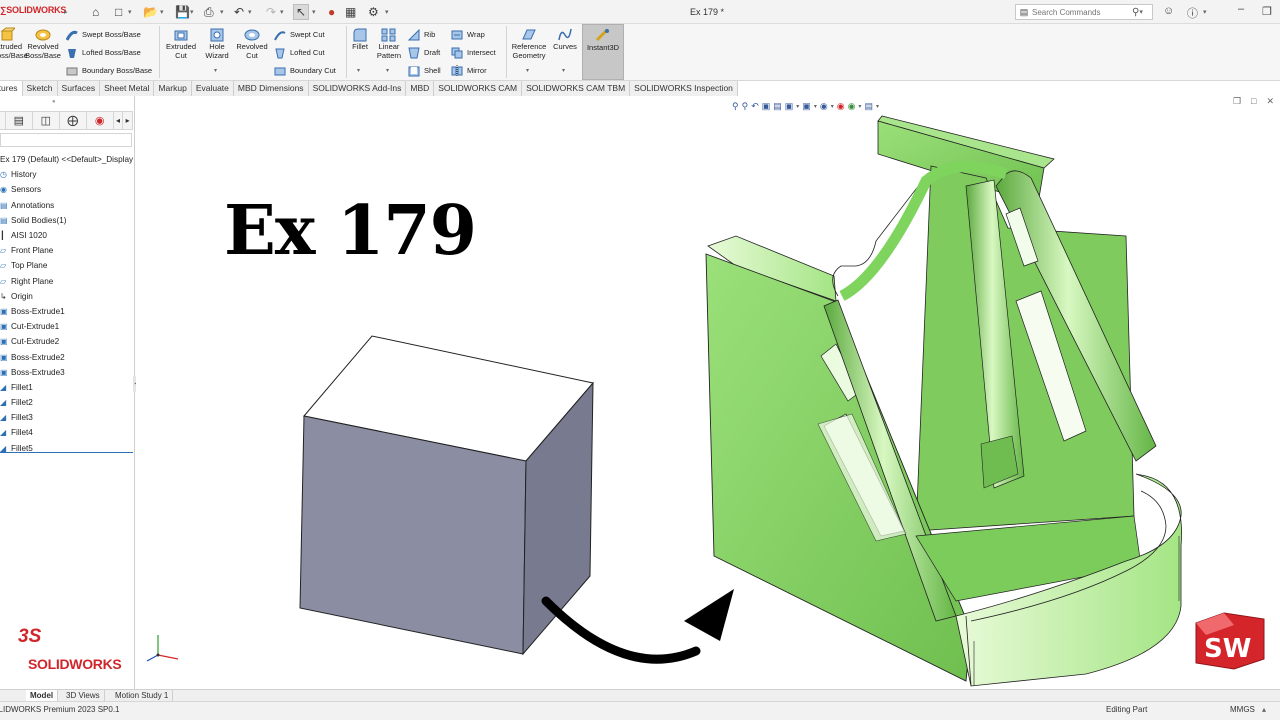  Describe the element at coordinates (331, 12) in the screenshot. I see `rebuild-icon: ●` at that location.